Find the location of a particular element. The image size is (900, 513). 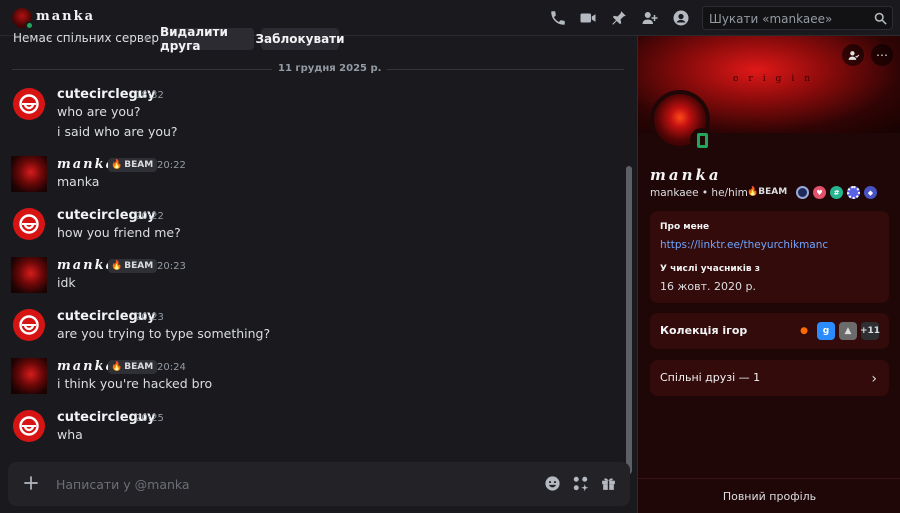

search-box is located at coordinates (797, 18).